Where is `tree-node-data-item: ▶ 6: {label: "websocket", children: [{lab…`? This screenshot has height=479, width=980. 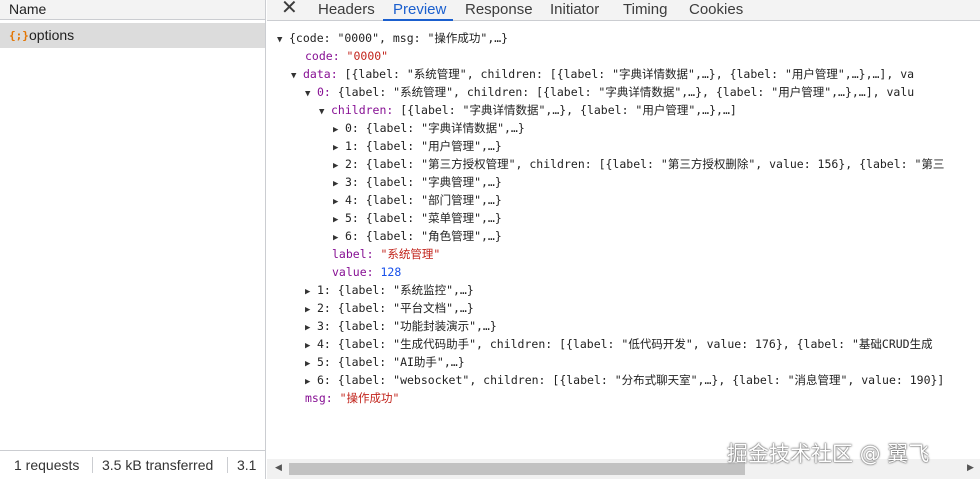
tree-node-data-item: ▶ 6: {label: "websocket", children: [{lab… is located at coordinates (624, 380).